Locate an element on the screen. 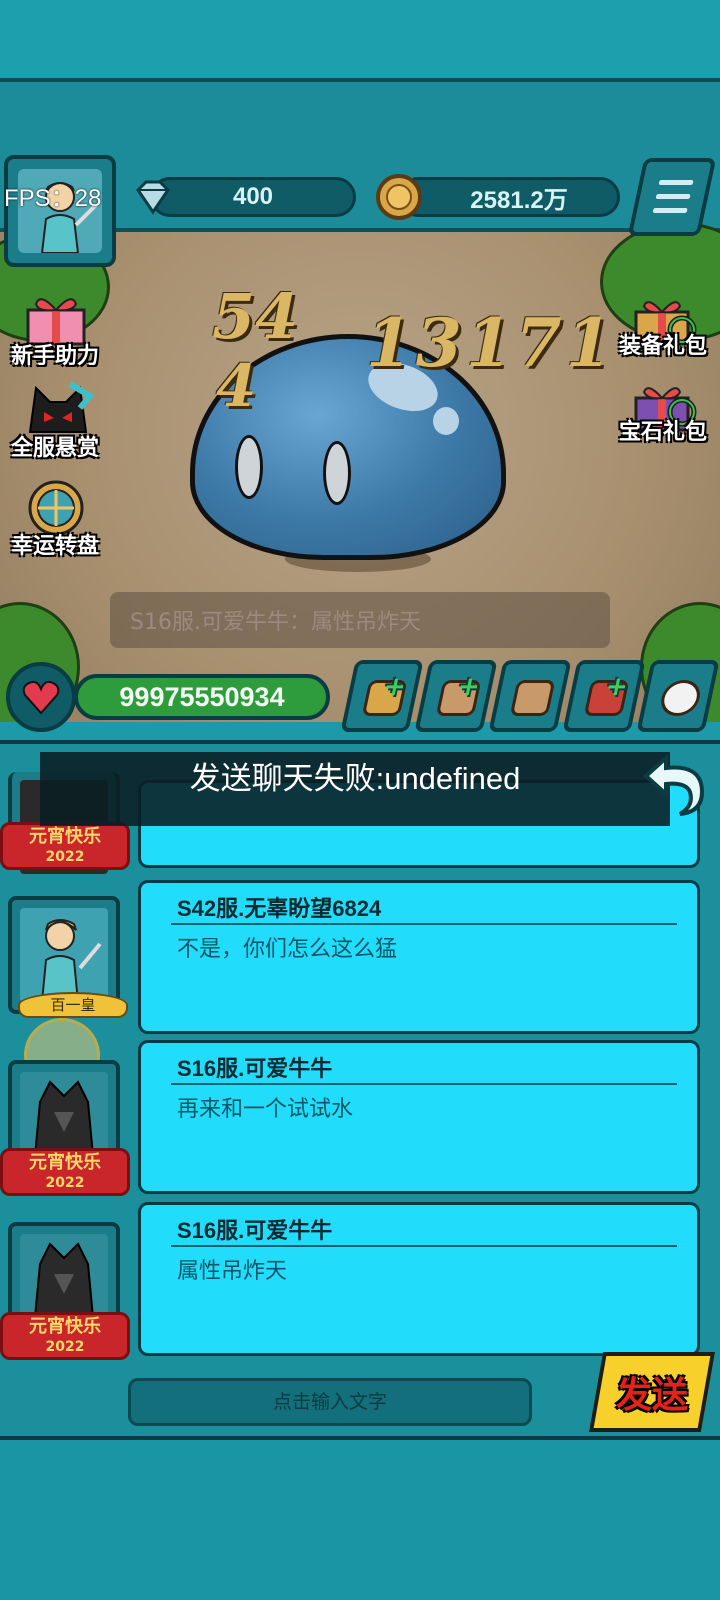  fps-counter: FPS：28 is located at coordinates (53, 198).